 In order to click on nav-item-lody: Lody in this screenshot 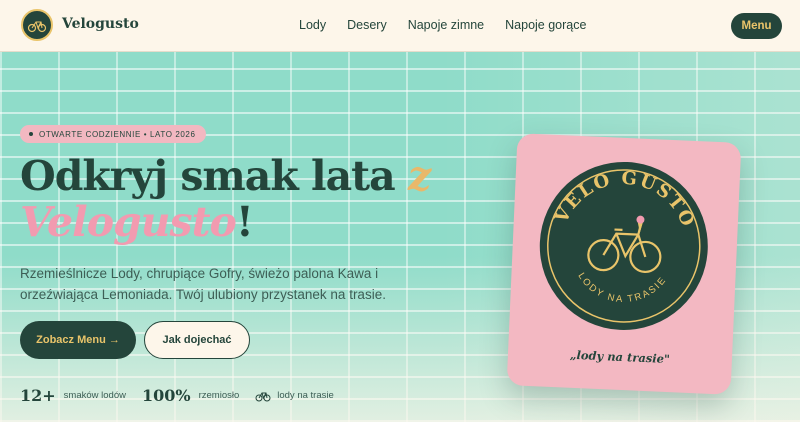, I will do `click(312, 25)`.